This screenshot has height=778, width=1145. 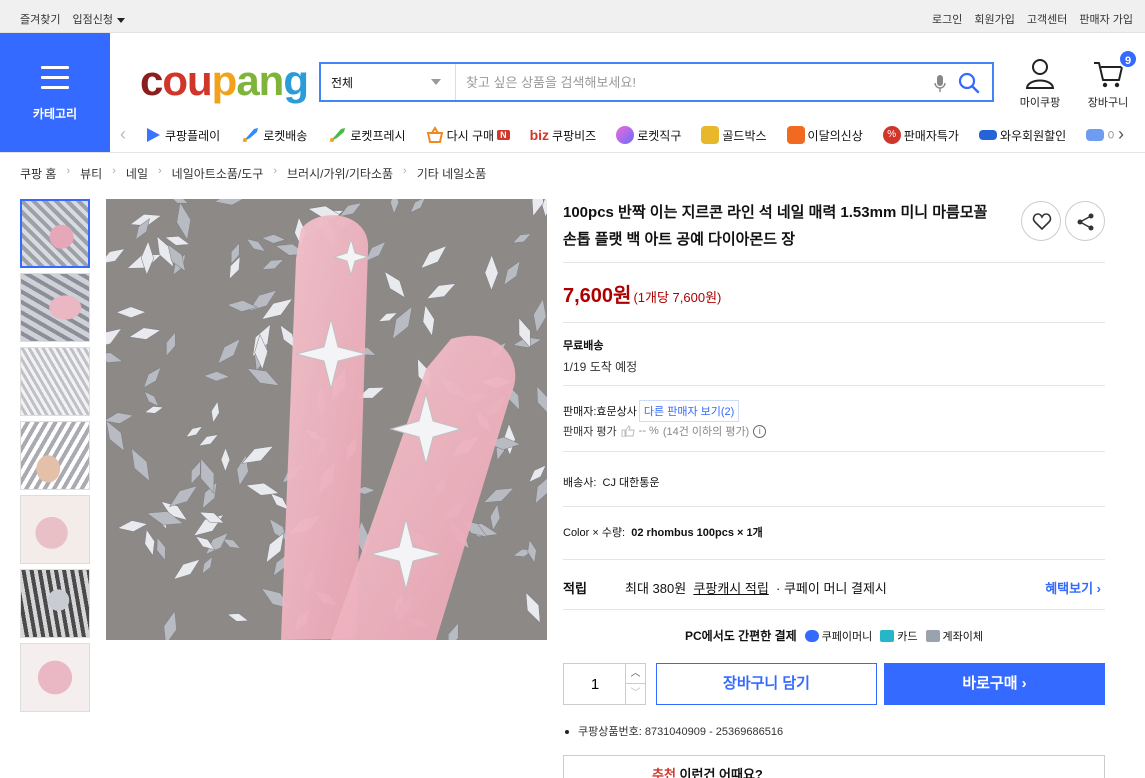 I want to click on payment-methods-bar: PC에서도 간편한 결제 쿠페이머니 카드 계좌이체, so click(x=834, y=635).